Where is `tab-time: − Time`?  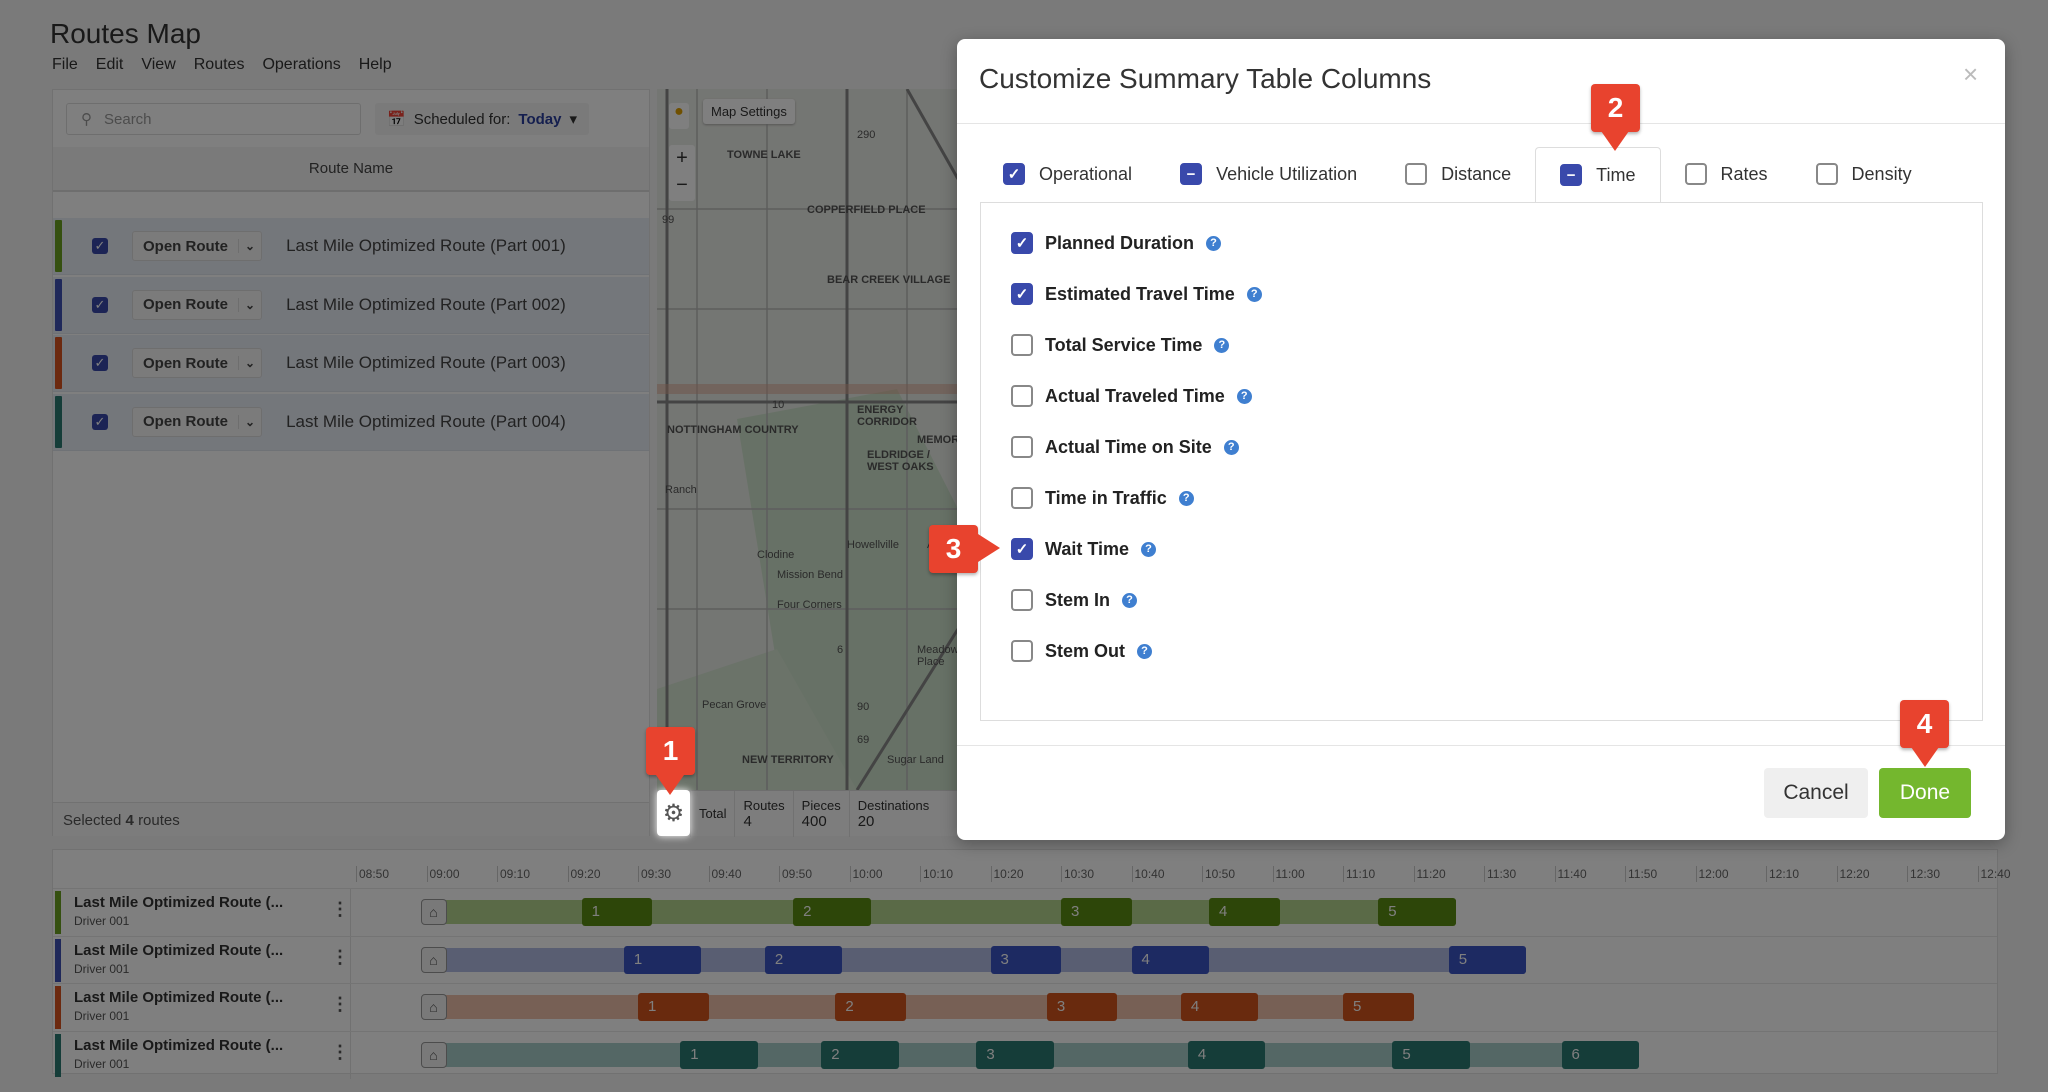 tab-time: − Time is located at coordinates (1598, 175).